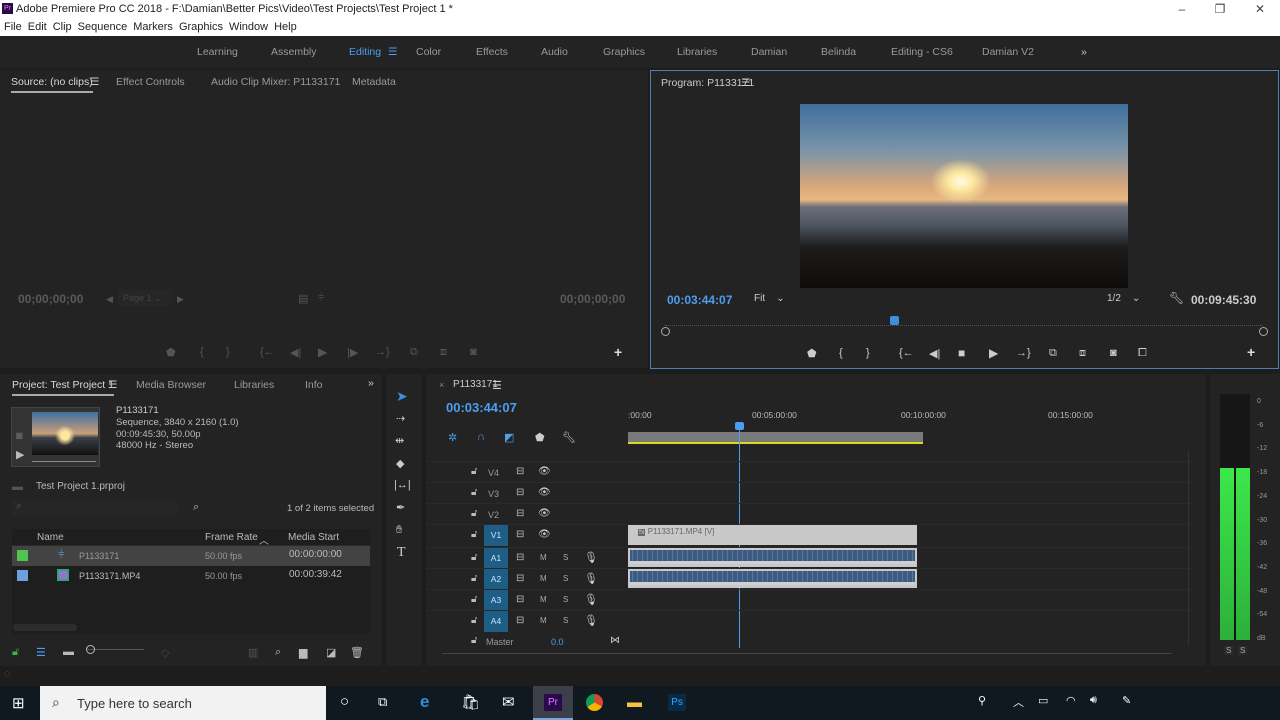 This screenshot has width=1280, height=720. What do you see at coordinates (591, 578) in the screenshot?
I see `voice-over-record-icon: 🎙︎` at bounding box center [591, 578].